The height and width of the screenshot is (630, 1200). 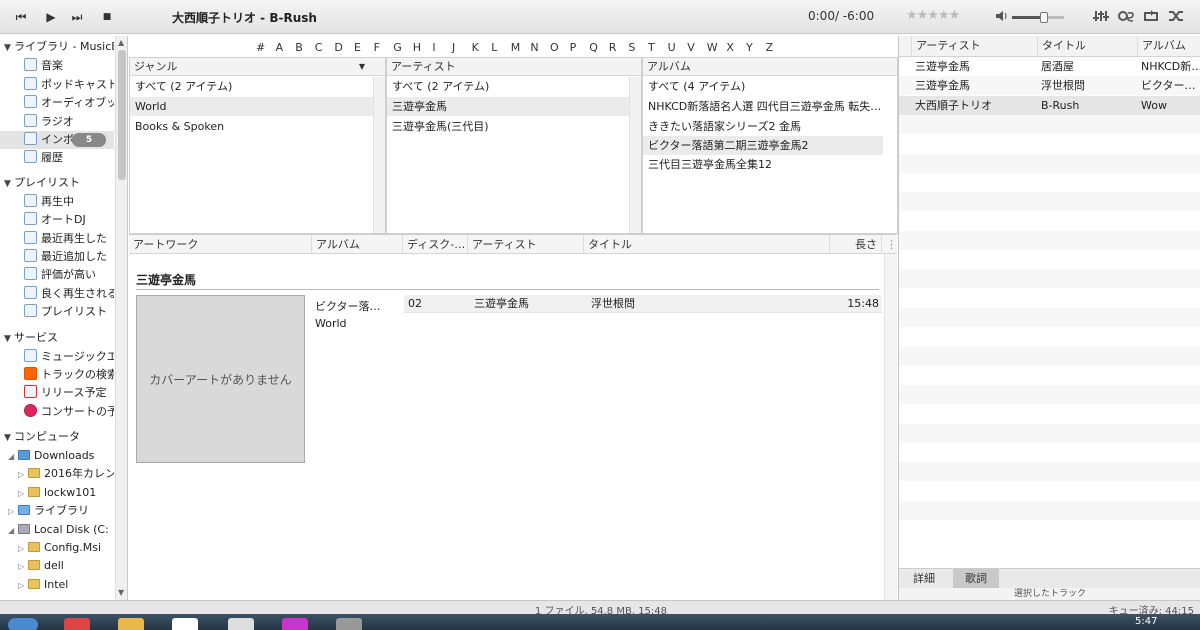 What do you see at coordinates (23, 624) in the screenshot?
I see `start-button-icon` at bounding box center [23, 624].